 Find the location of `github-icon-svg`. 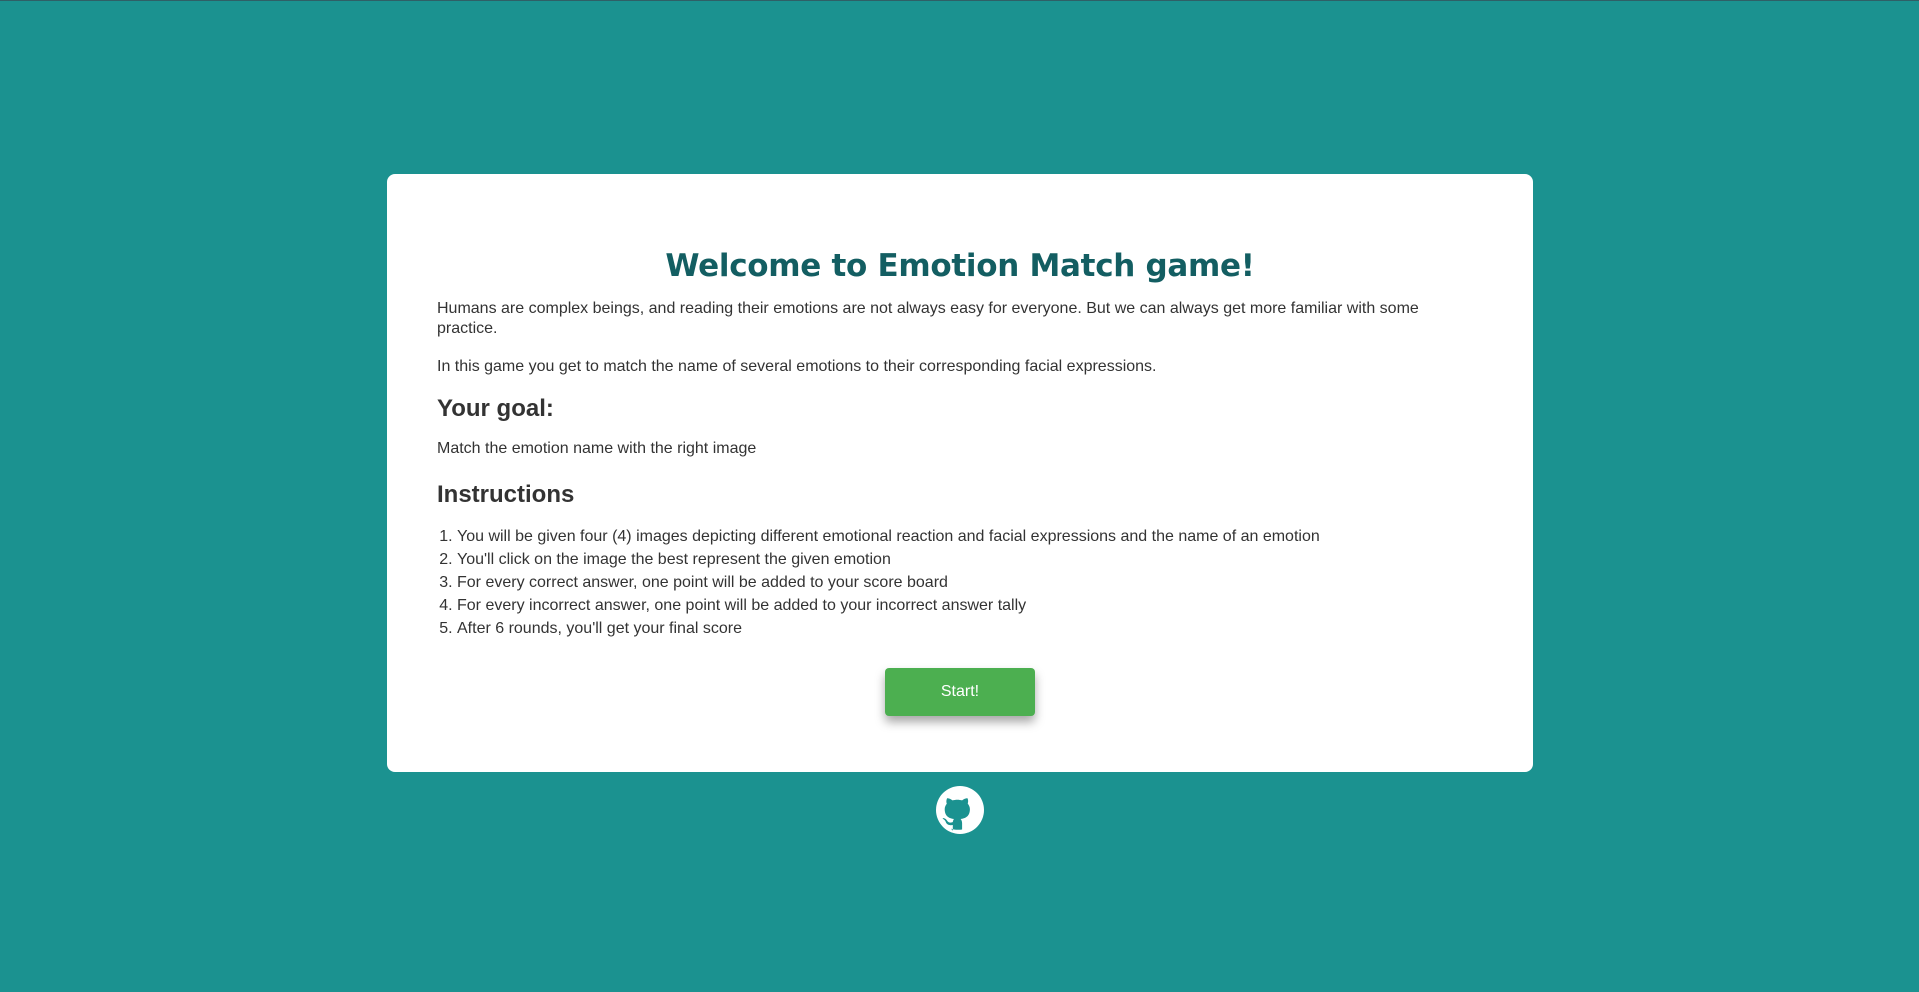

github-icon-svg is located at coordinates (960, 810).